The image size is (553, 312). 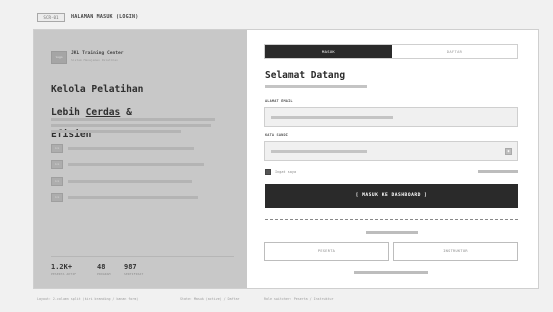 I want to click on form-subheading, so click(x=316, y=86).